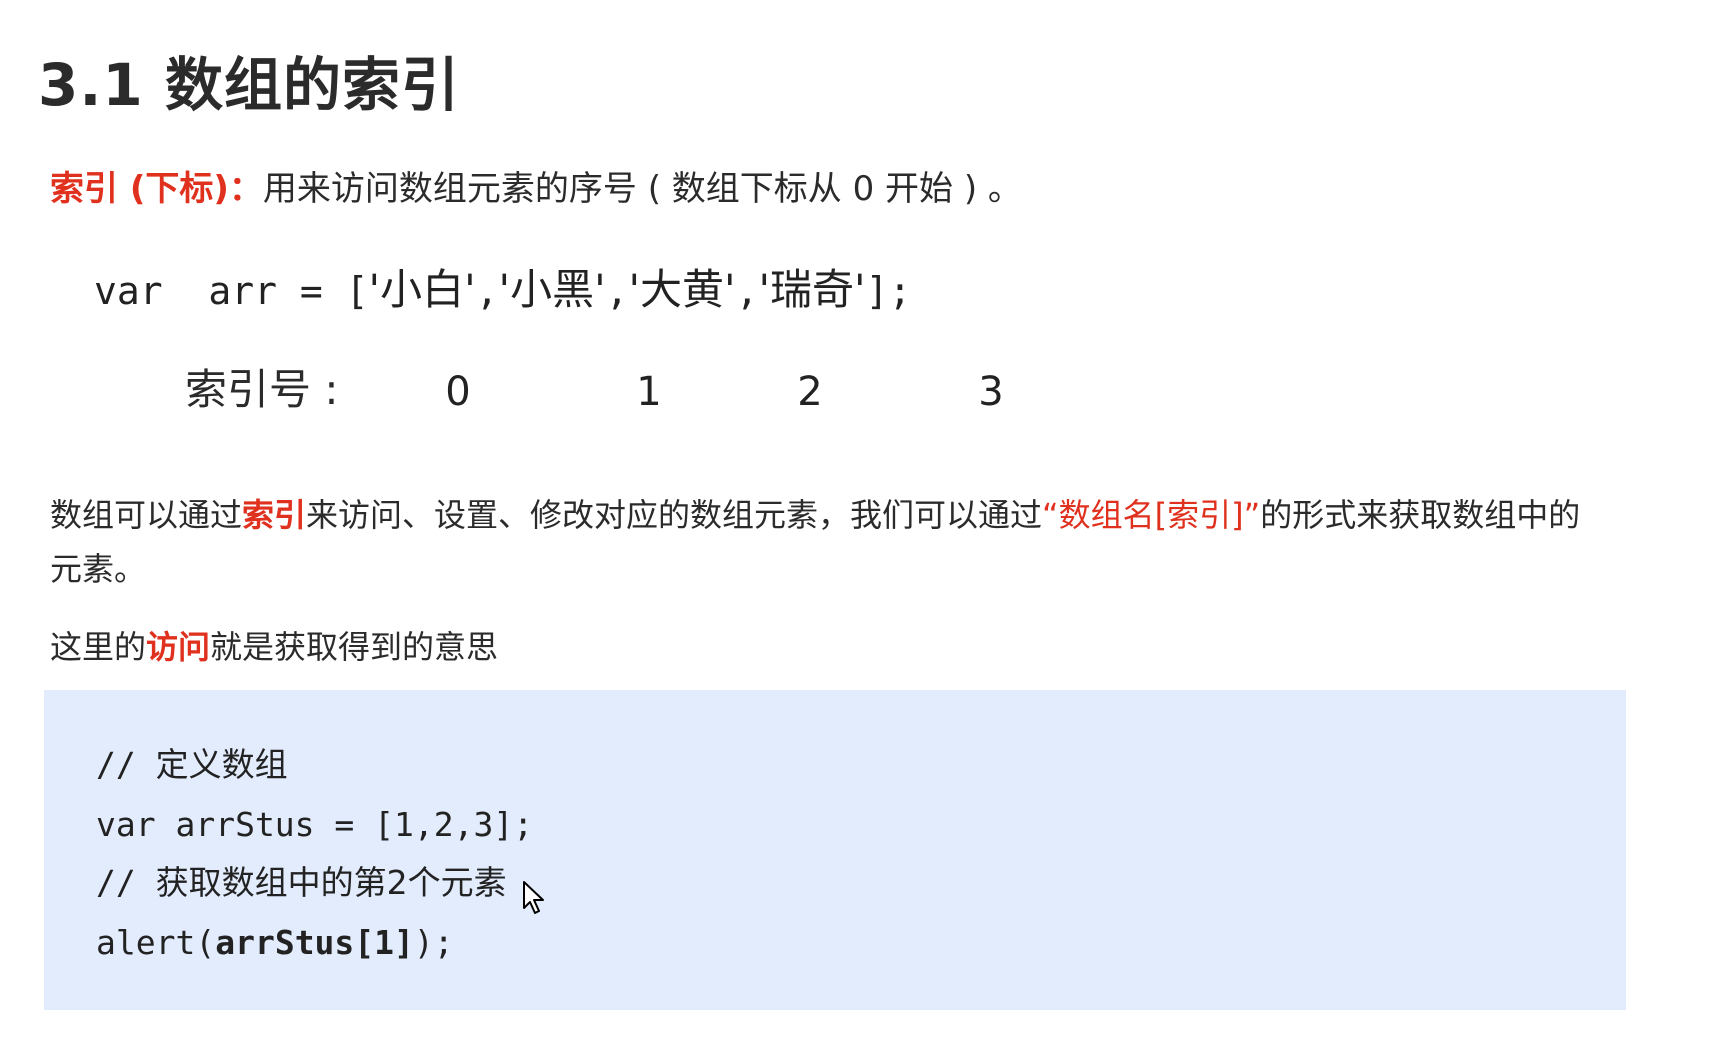 The image size is (1726, 1044). I want to click on alert-close: );, so click(433, 942).